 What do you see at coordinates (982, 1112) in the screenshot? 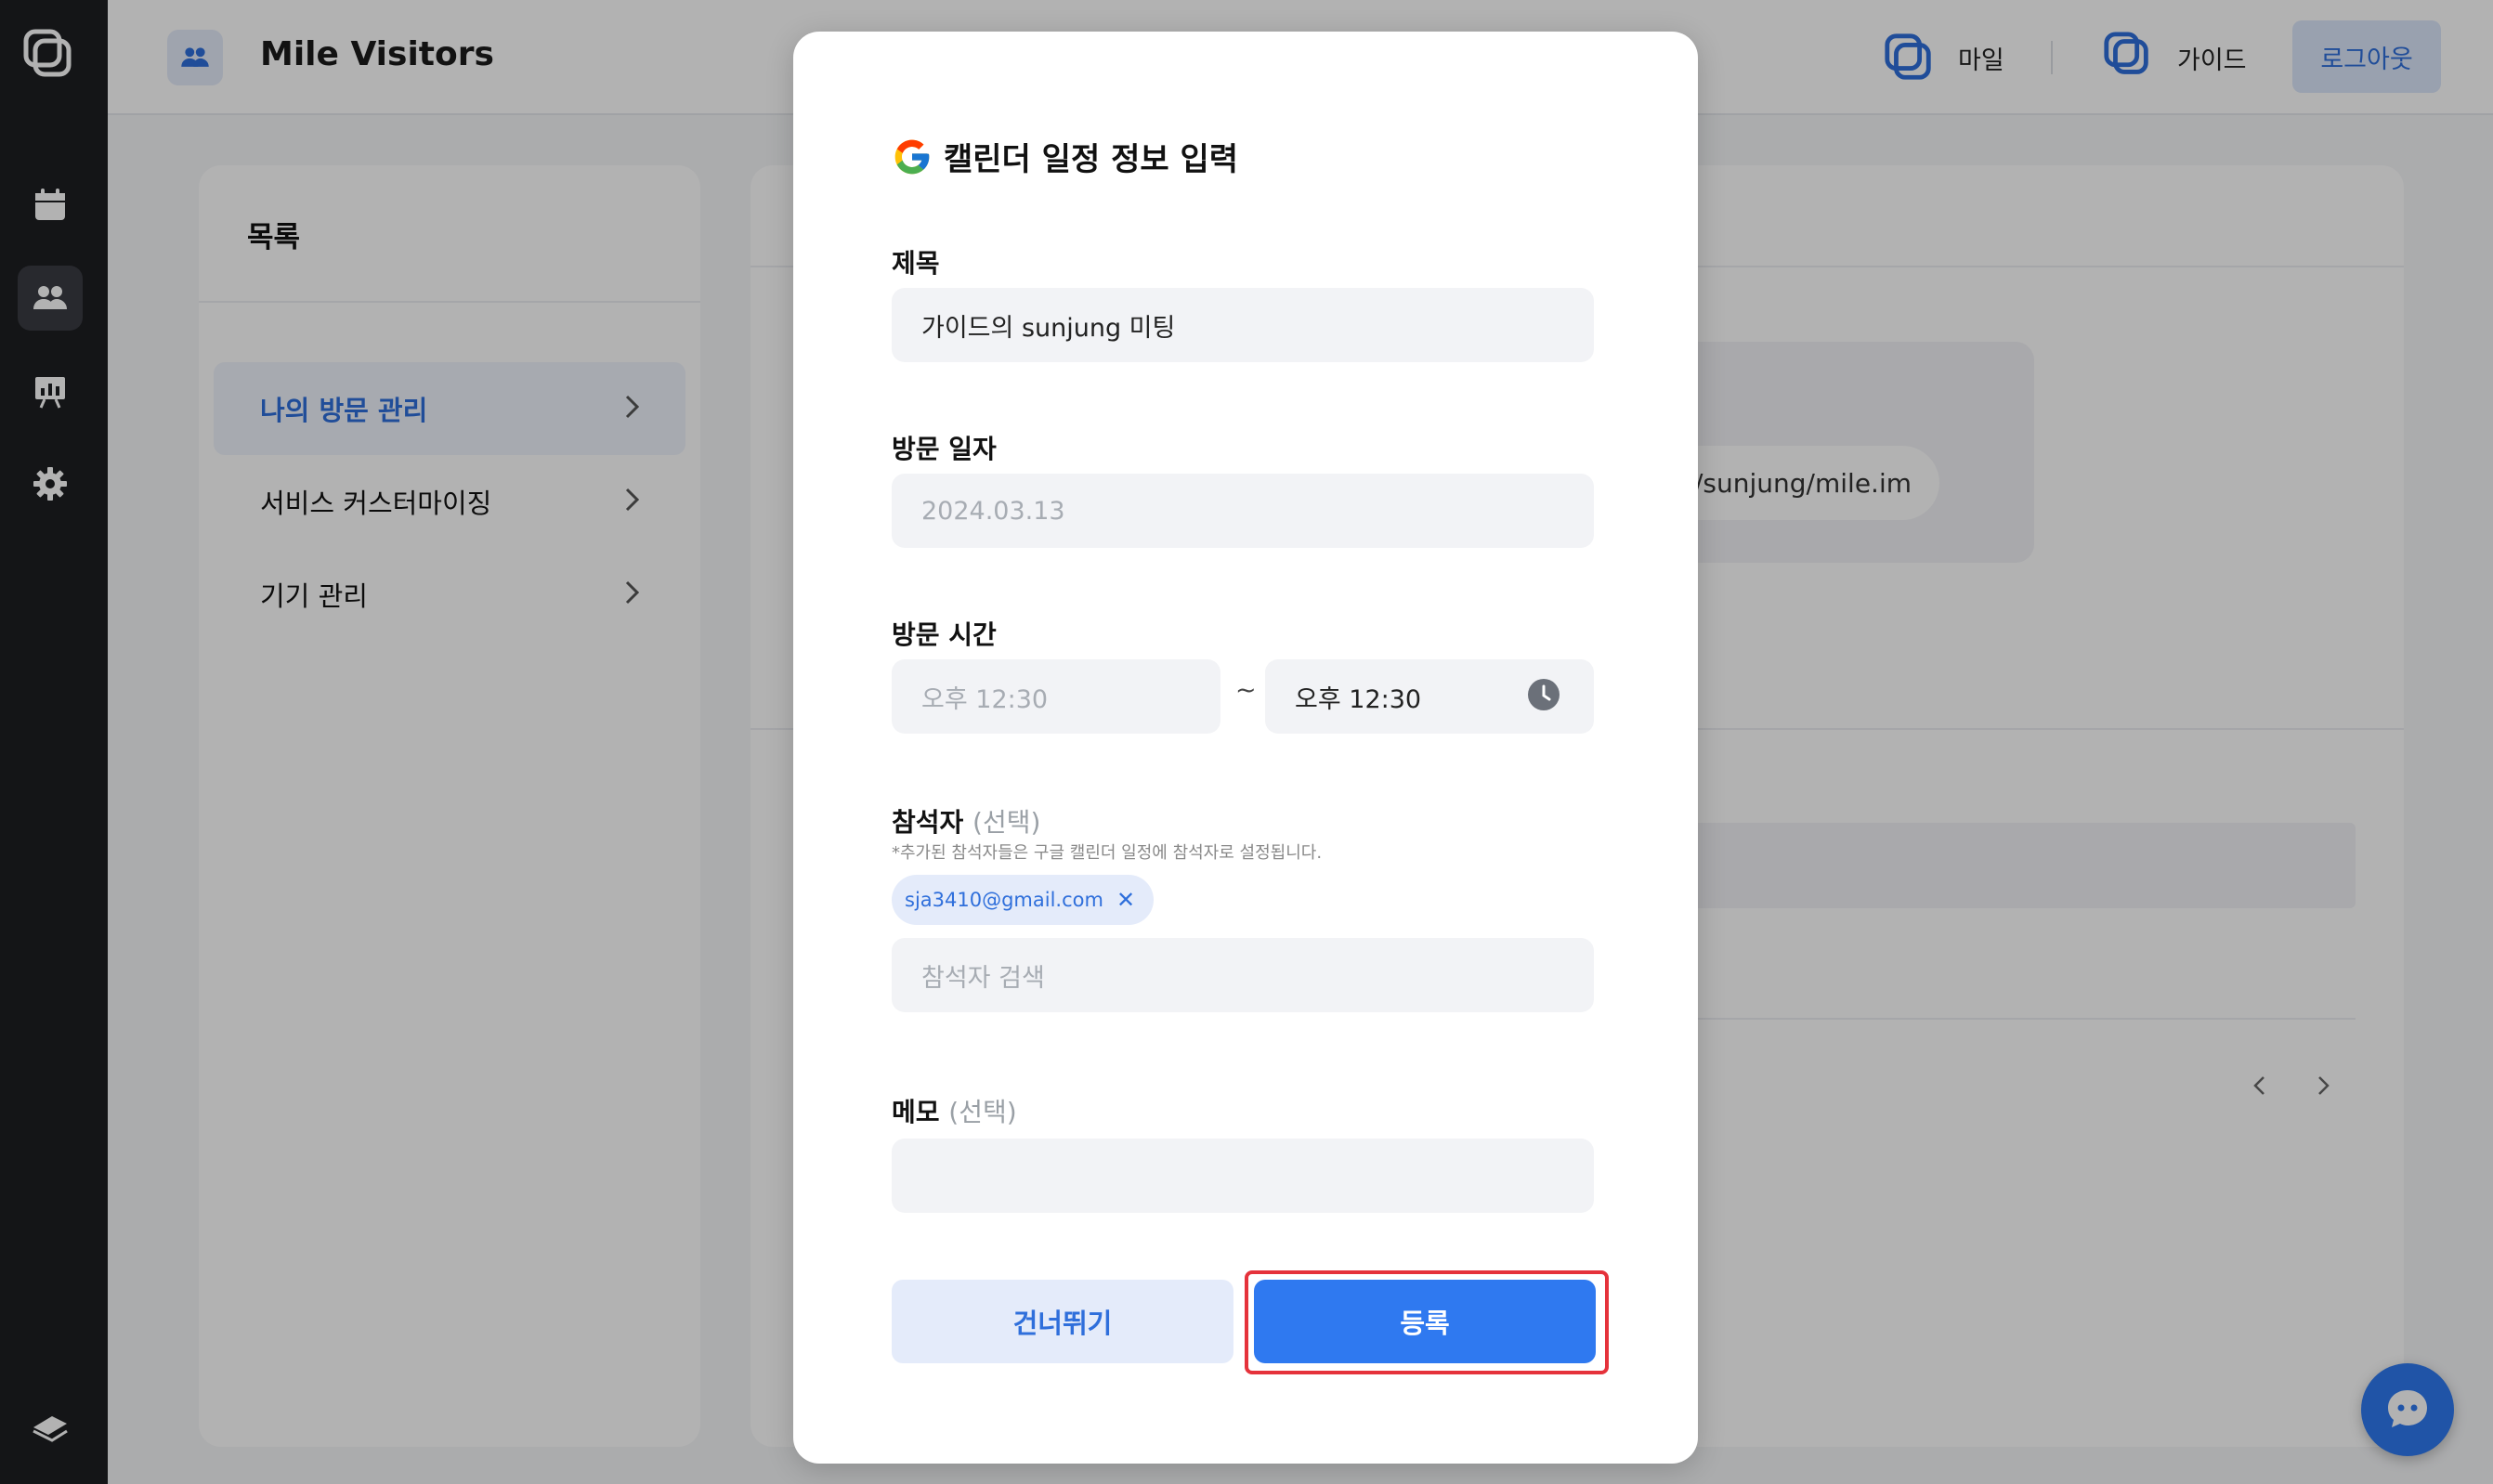
I see `memo-optional: (선택)` at bounding box center [982, 1112].